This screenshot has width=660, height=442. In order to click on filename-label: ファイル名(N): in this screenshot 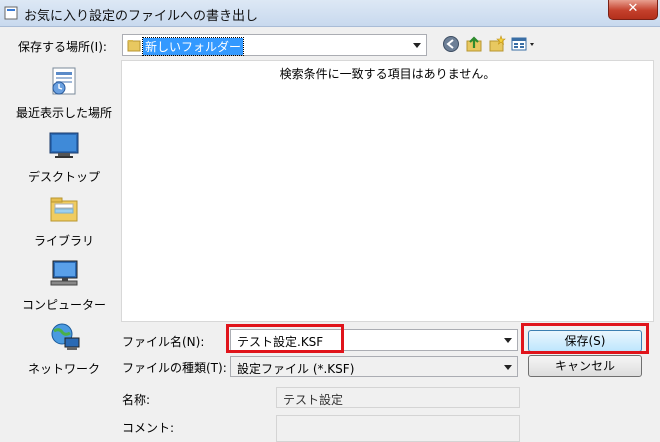, I will do `click(163, 342)`.